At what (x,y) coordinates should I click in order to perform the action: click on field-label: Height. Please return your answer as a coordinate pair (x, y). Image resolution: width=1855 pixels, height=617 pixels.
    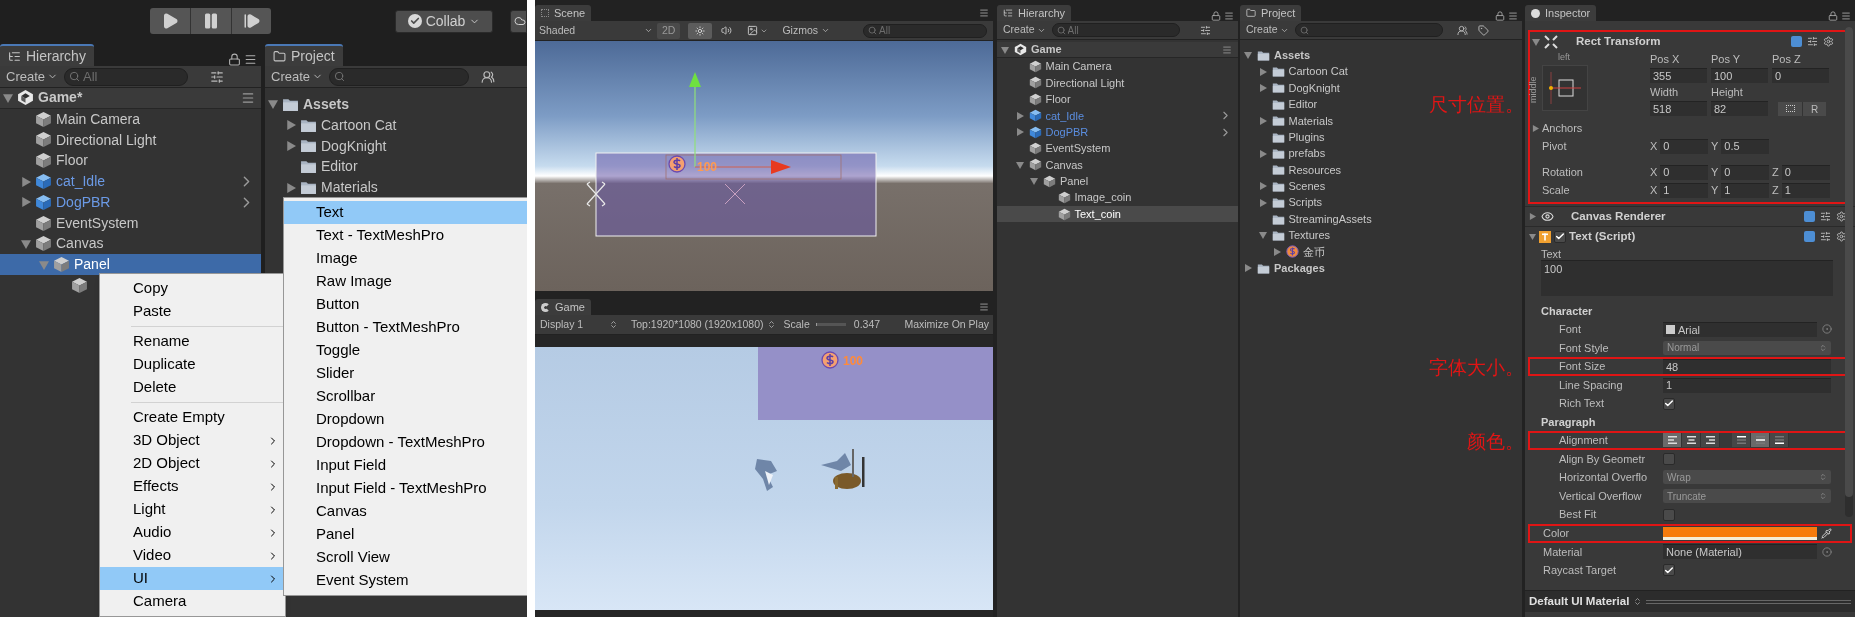
    Looking at the image, I should click on (1727, 92).